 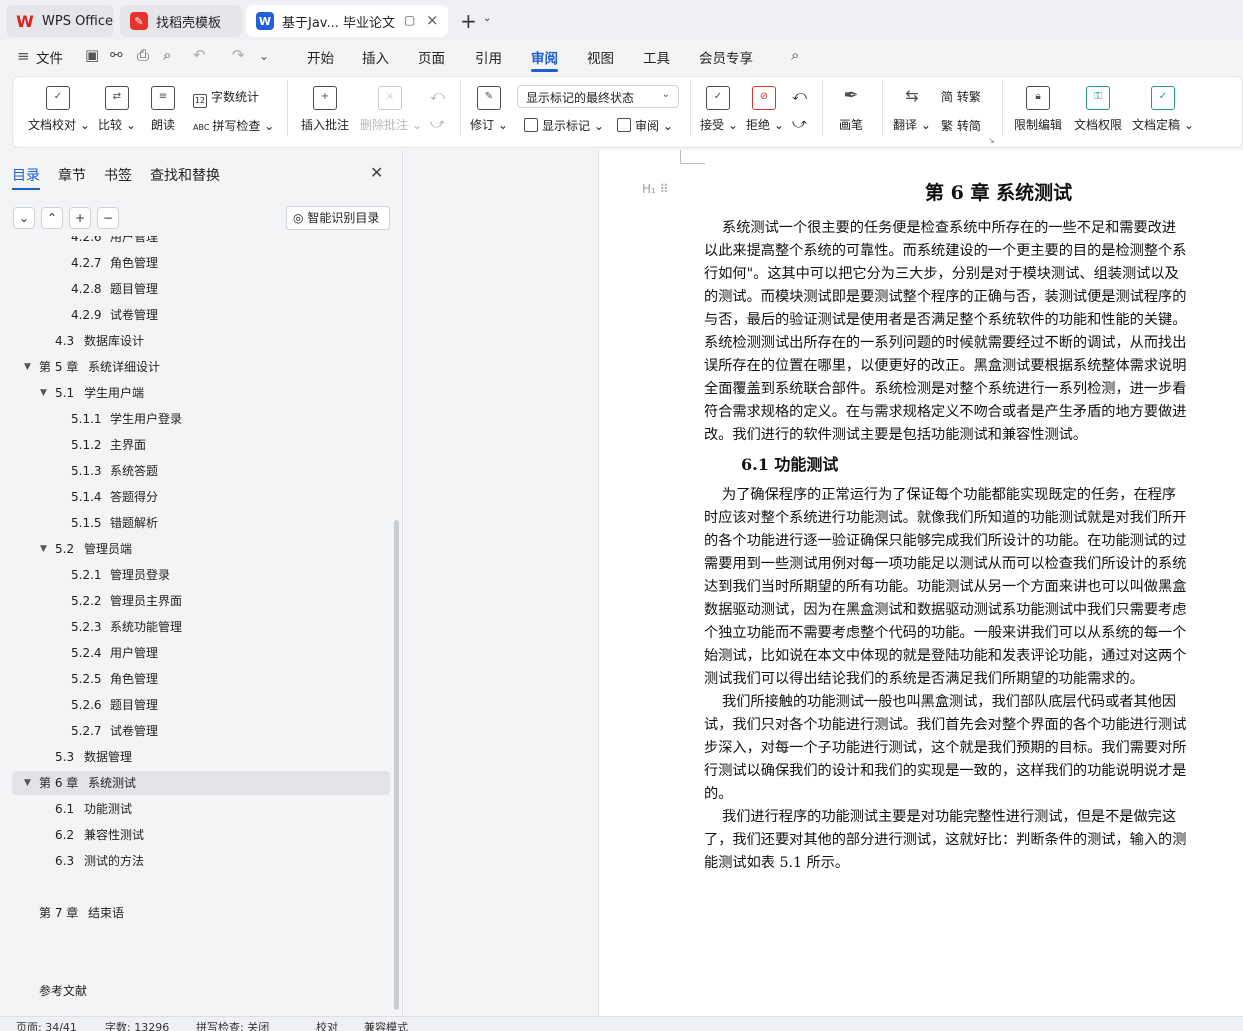 What do you see at coordinates (1098, 109) in the screenshot?
I see `doc-permission-button: ⚿ 文档权限` at bounding box center [1098, 109].